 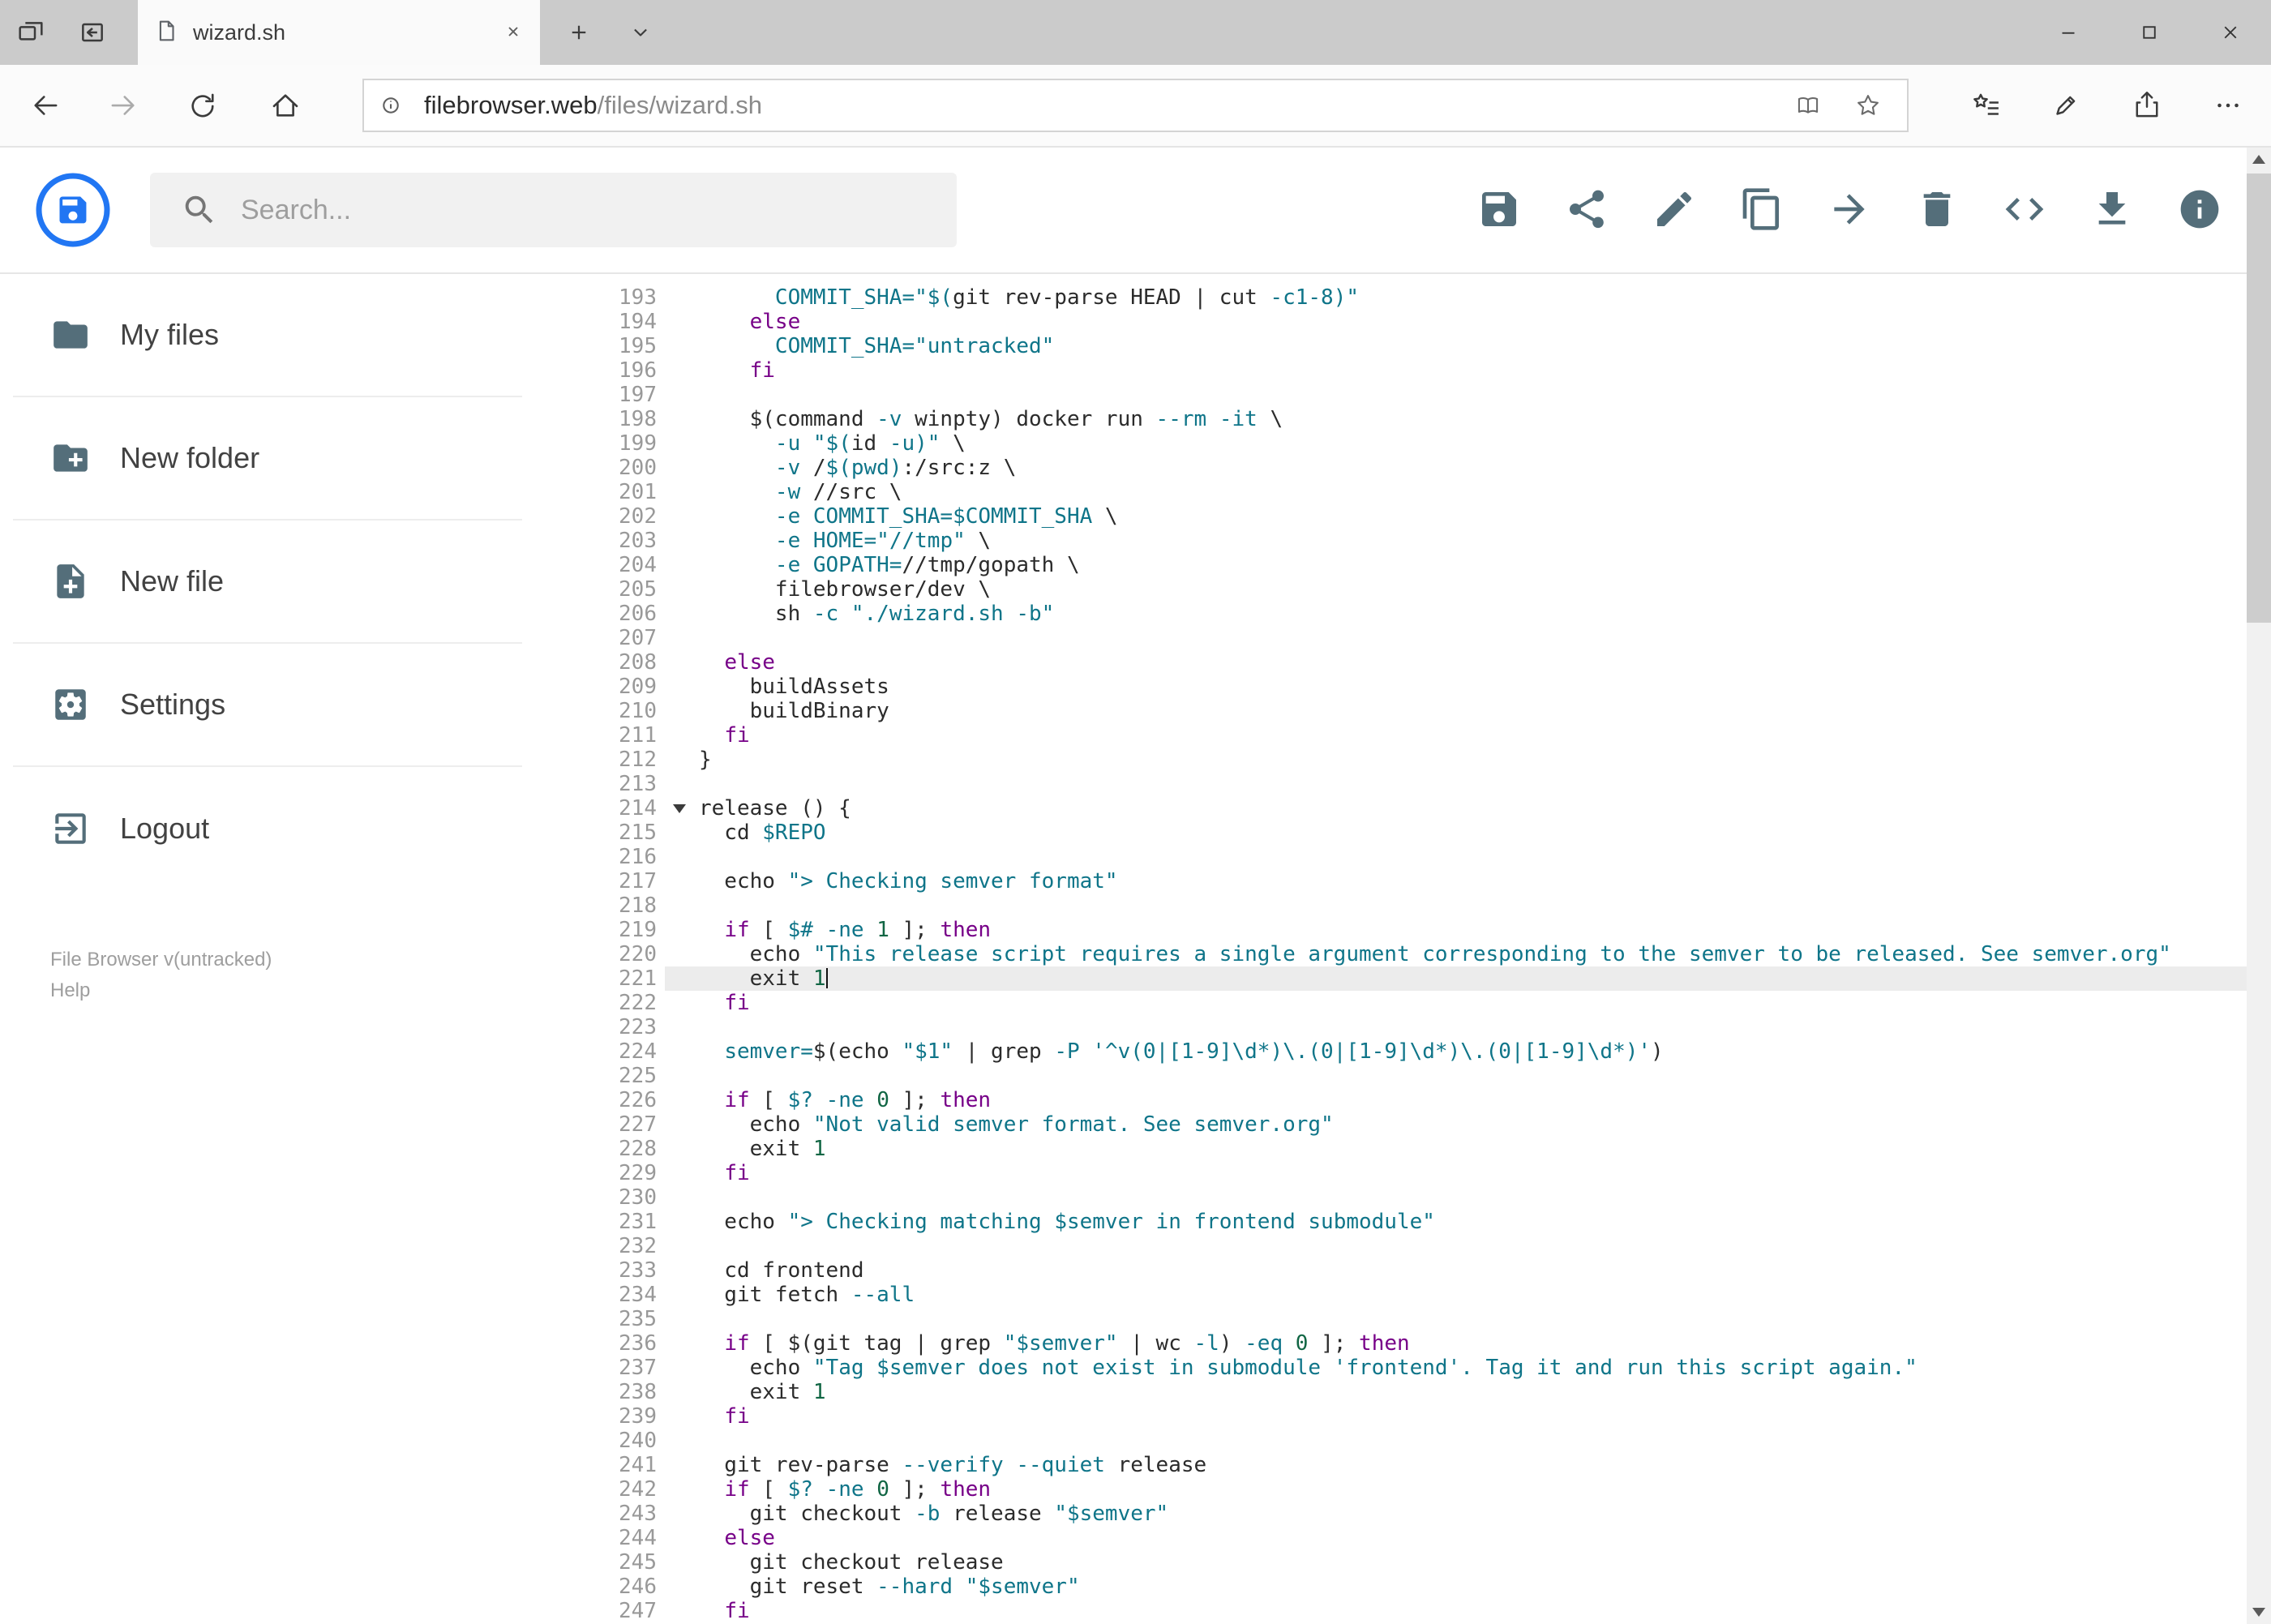 What do you see at coordinates (2230, 33) in the screenshot?
I see `close-button` at bounding box center [2230, 33].